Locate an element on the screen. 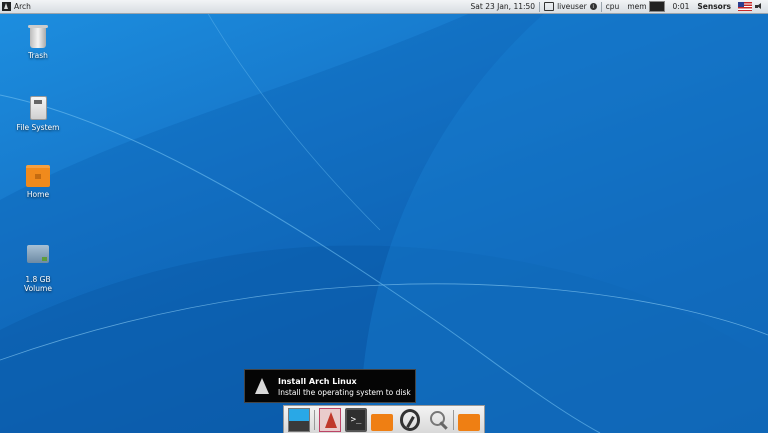 The height and width of the screenshot is (433, 768). cpu-monitor: cpu is located at coordinates (613, 6).